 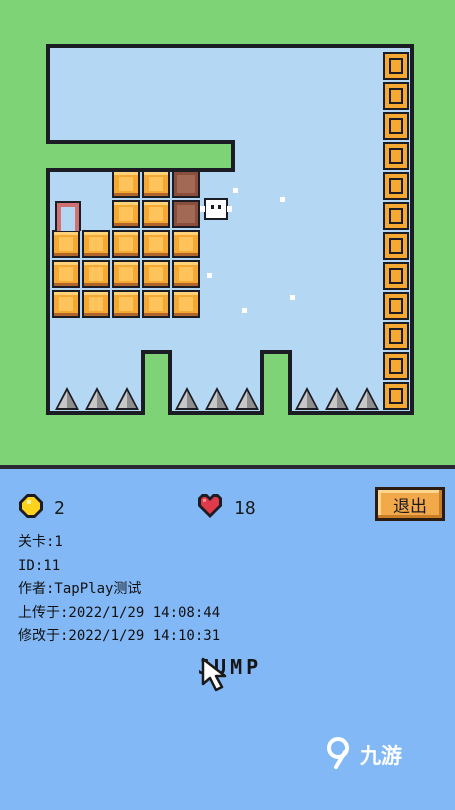 What do you see at coordinates (40, 542) in the screenshot?
I see `level-number: 关卡:1` at bounding box center [40, 542].